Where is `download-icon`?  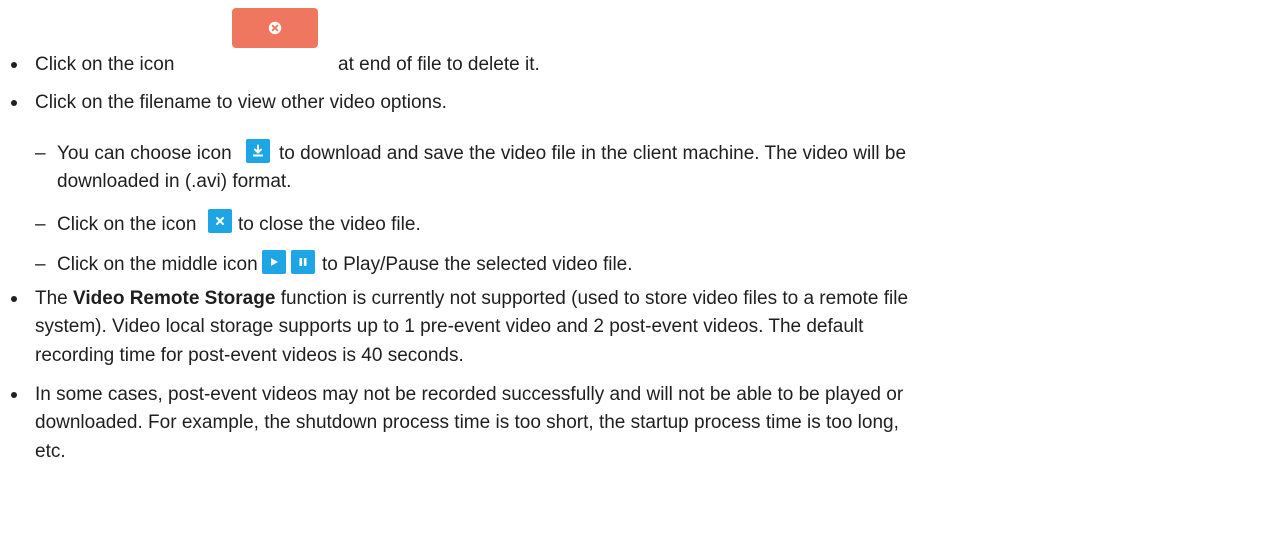 download-icon is located at coordinates (258, 151).